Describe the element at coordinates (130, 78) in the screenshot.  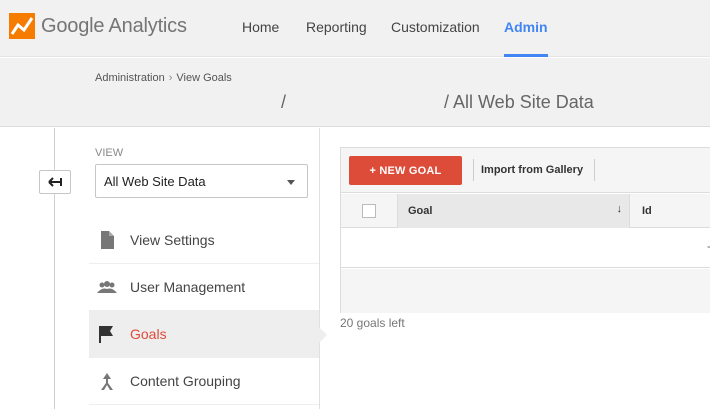
I see `breadcrumb-administration: Administration` at that location.